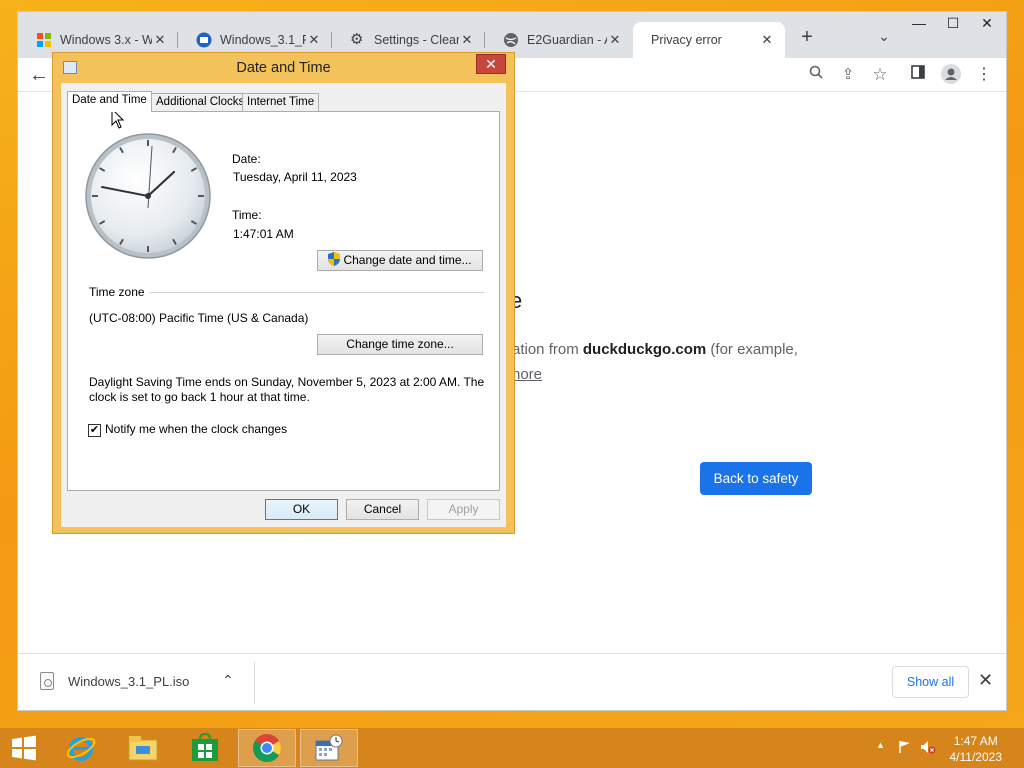 The width and height of the screenshot is (1024, 768). What do you see at coordinates (919, 23) in the screenshot?
I see `minimize-button: —` at bounding box center [919, 23].